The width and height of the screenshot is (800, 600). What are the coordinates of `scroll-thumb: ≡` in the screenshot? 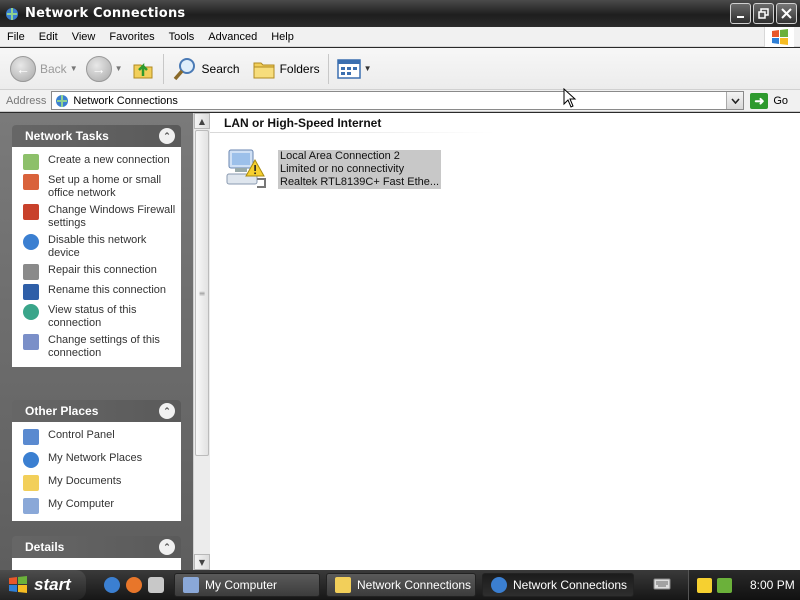 It's located at (202, 293).